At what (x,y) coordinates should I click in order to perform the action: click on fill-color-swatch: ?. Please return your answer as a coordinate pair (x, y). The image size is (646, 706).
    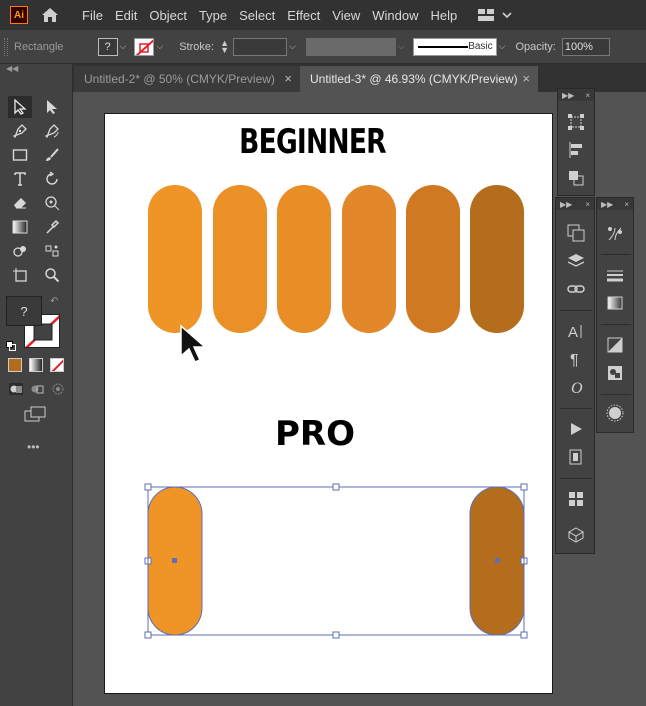
    Looking at the image, I should click on (24, 311).